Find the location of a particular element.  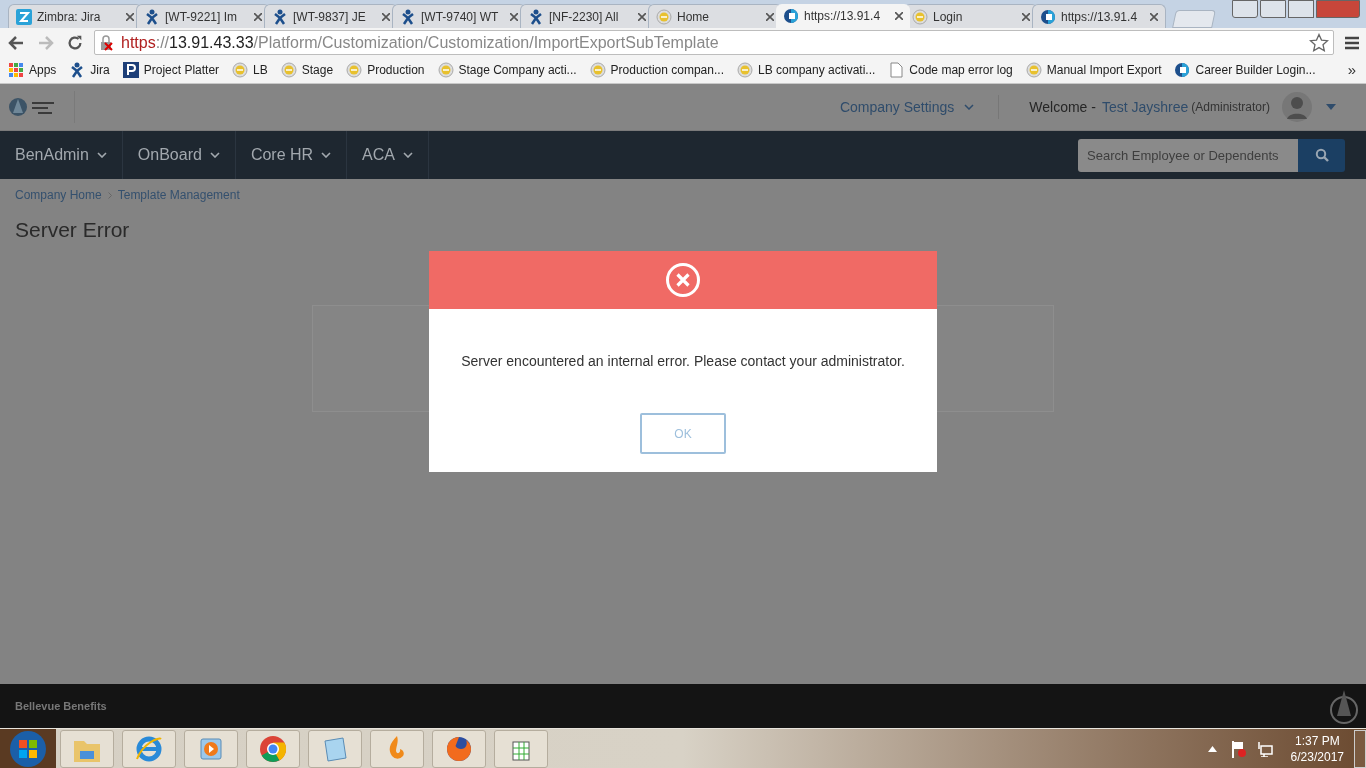

nav-menu: Core HR is located at coordinates (291, 155).